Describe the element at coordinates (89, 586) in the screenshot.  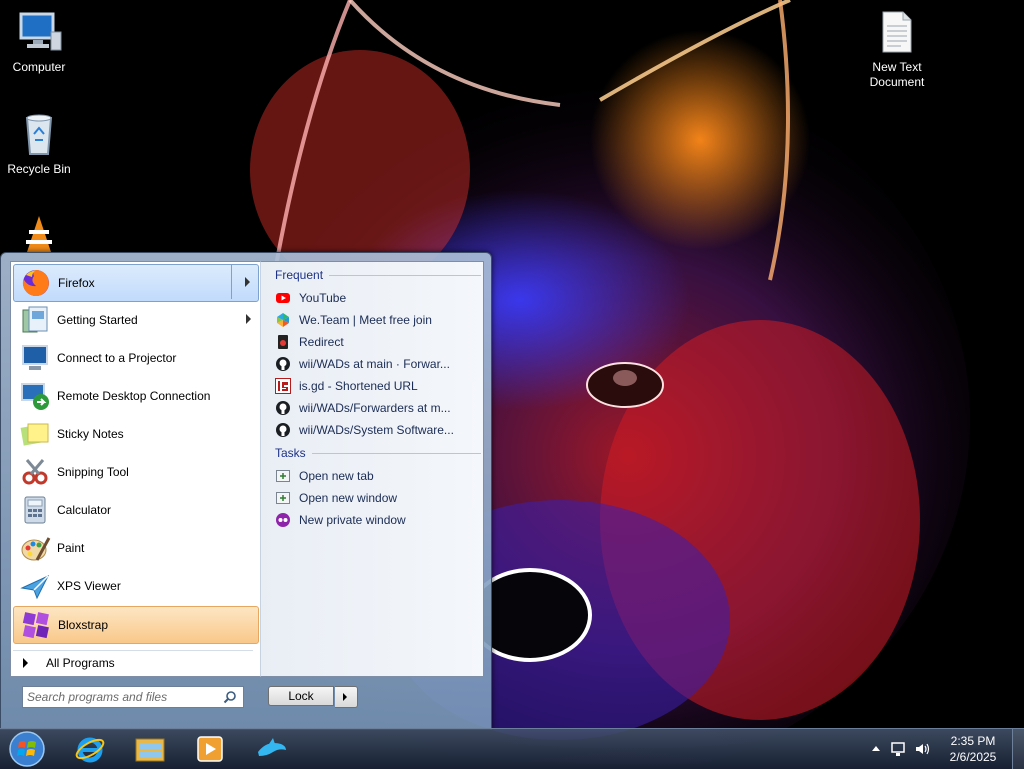
I see `program-label: XPS Viewer` at that location.